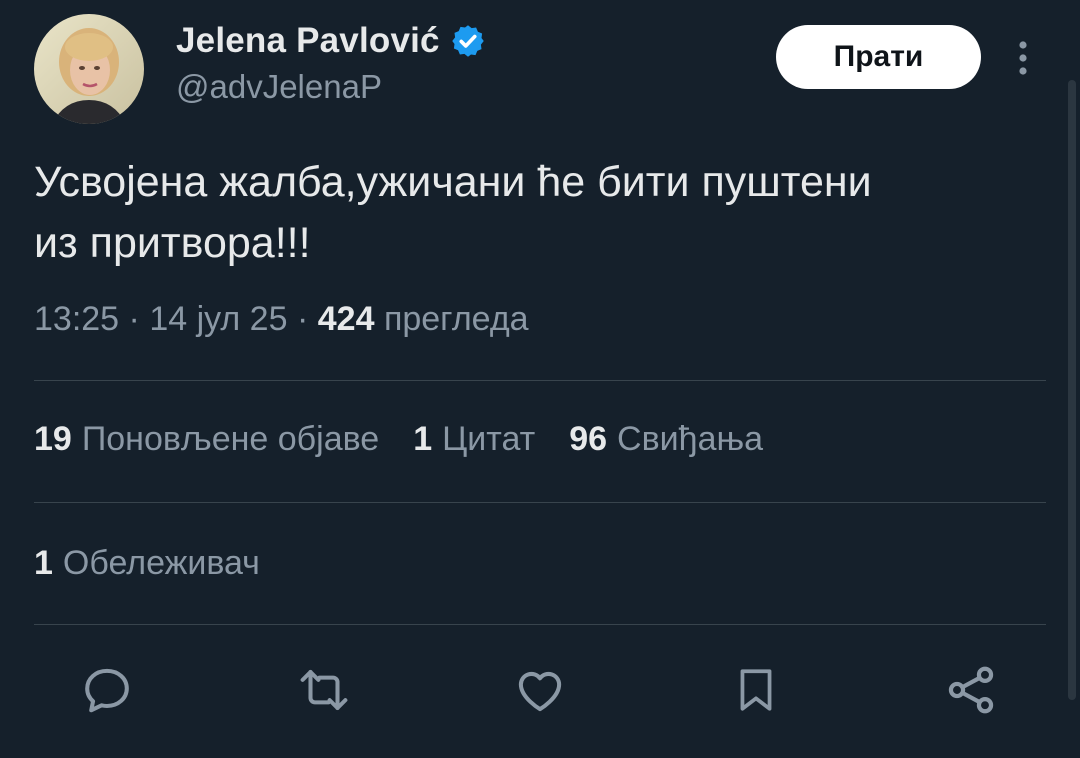 The height and width of the screenshot is (758, 1080). Describe the element at coordinates (971, 690) in the screenshot. I see `share-icon` at that location.